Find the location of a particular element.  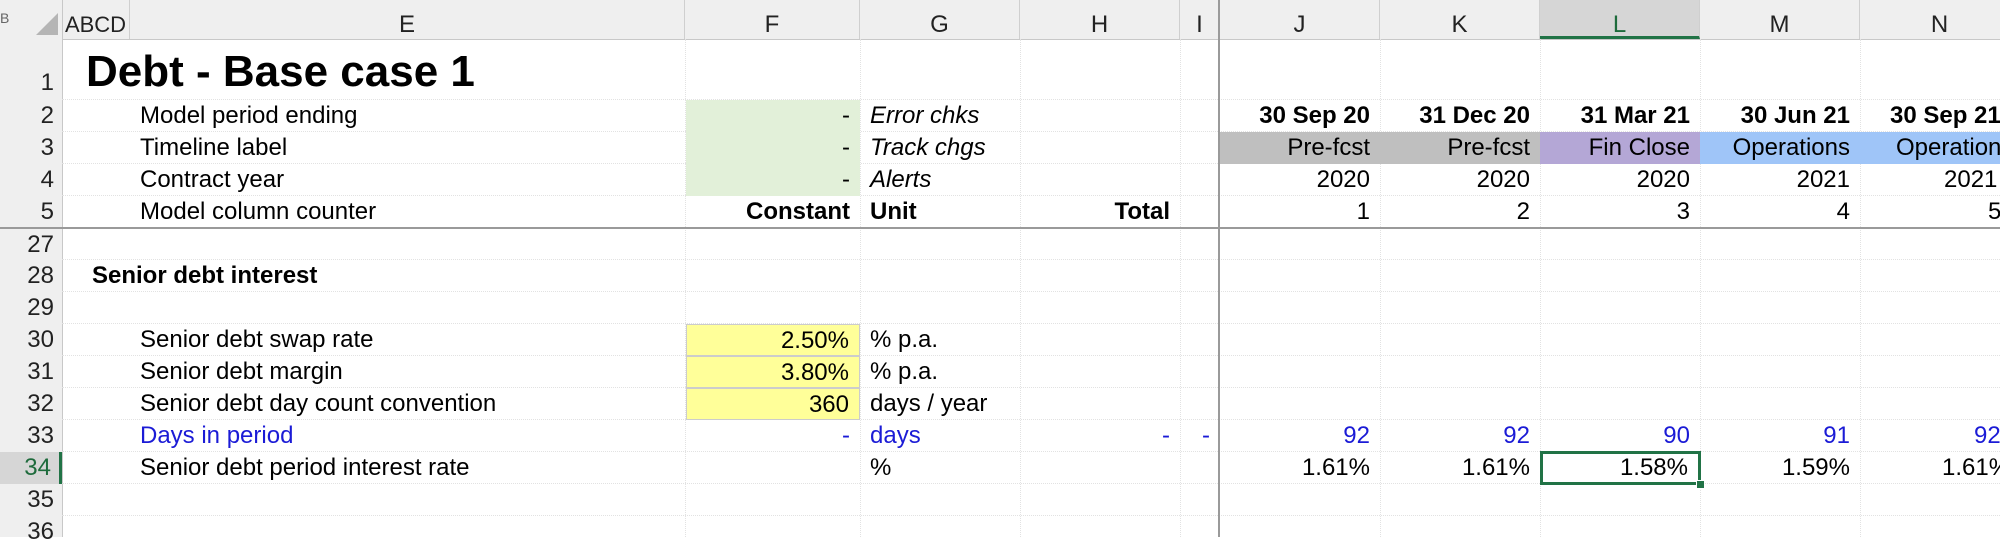

constant-column-heading: Constant is located at coordinates (773, 212).